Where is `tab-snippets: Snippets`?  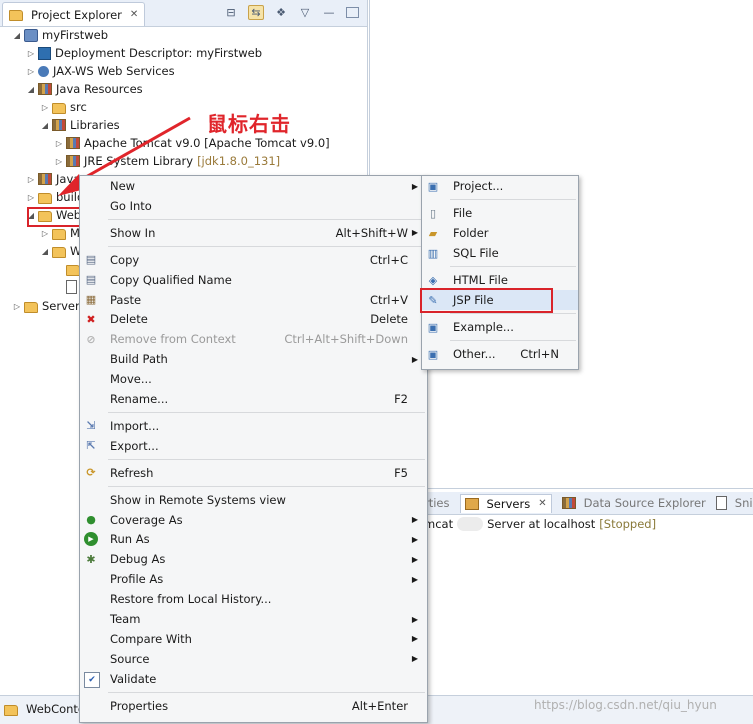 tab-snippets: Snippets is located at coordinates (734, 503).